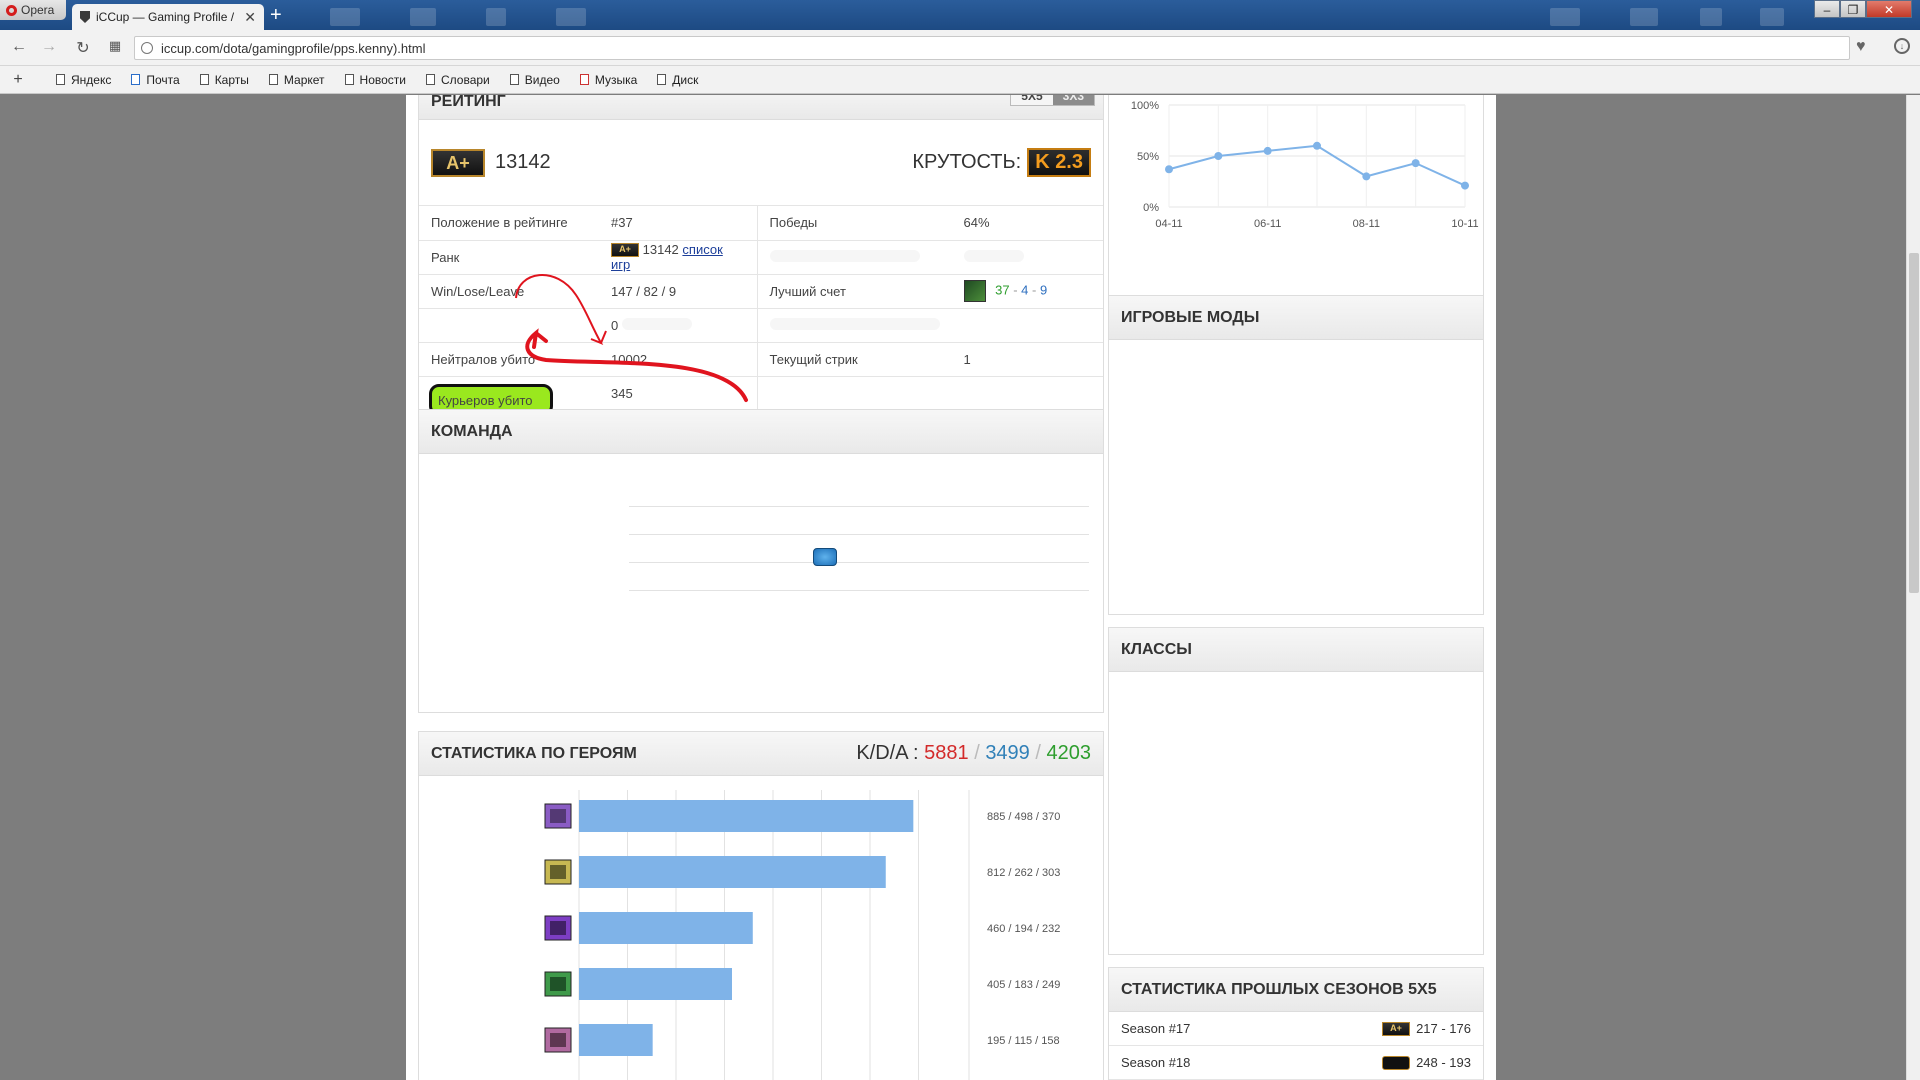 Image resolution: width=1920 pixels, height=1080 pixels. I want to click on download-icon: ↓, so click(1902, 46).